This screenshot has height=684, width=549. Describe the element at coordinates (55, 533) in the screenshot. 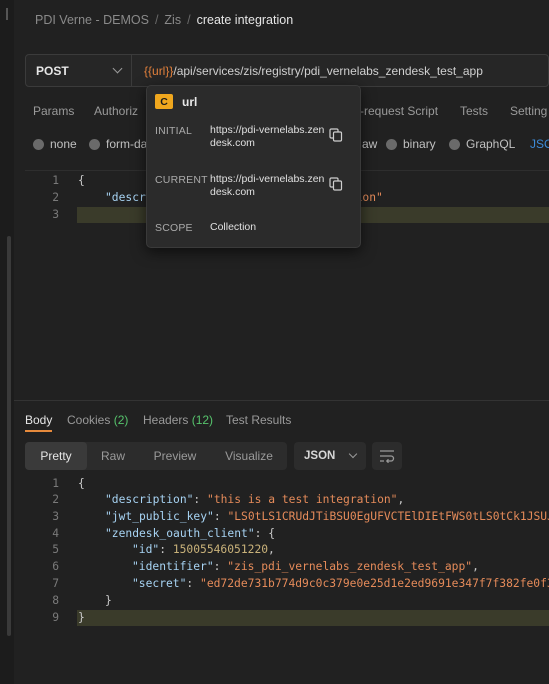

I see `line-number: 4` at that location.